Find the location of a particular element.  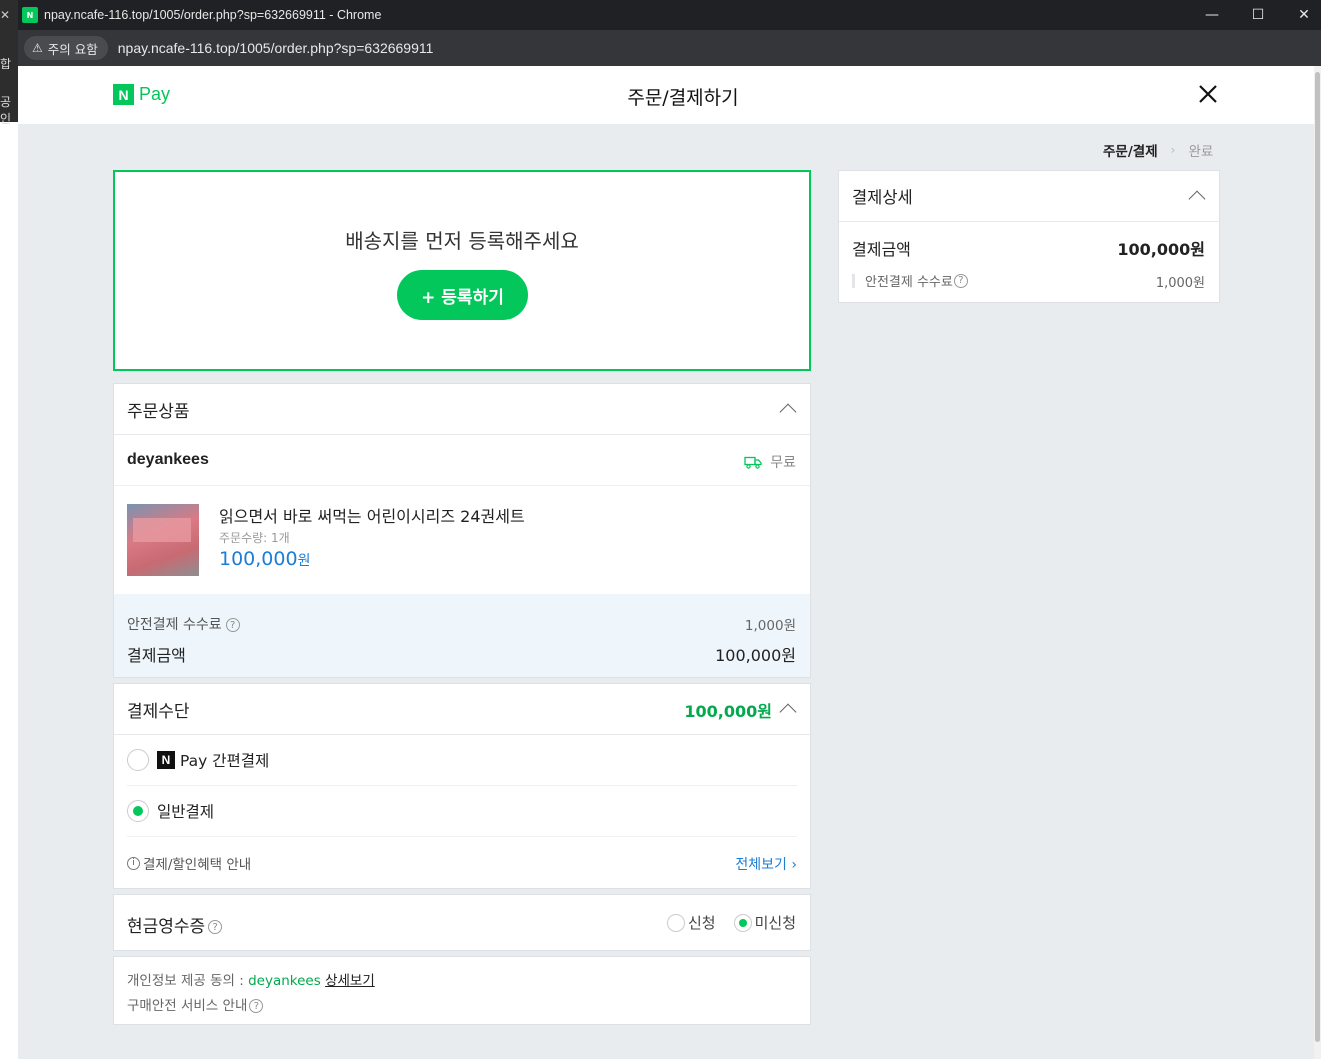

register-address-button: + 등록하기 is located at coordinates (462, 295).